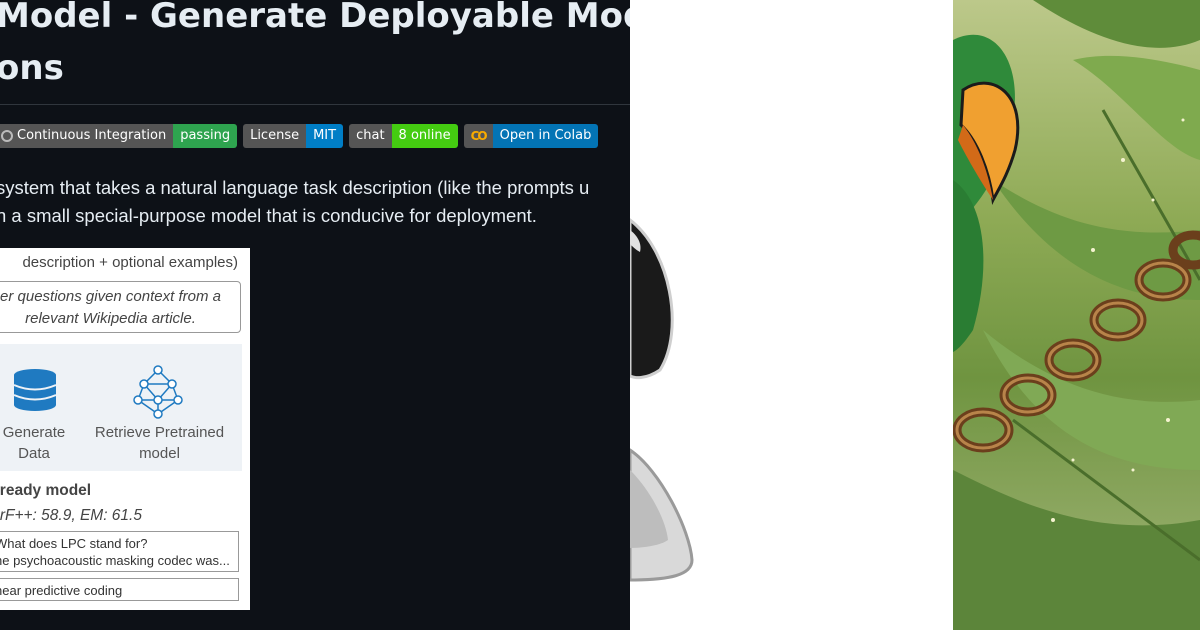 The image size is (1200, 630). Describe the element at coordinates (158, 392) in the screenshot. I see `neural-network-icon` at that location.